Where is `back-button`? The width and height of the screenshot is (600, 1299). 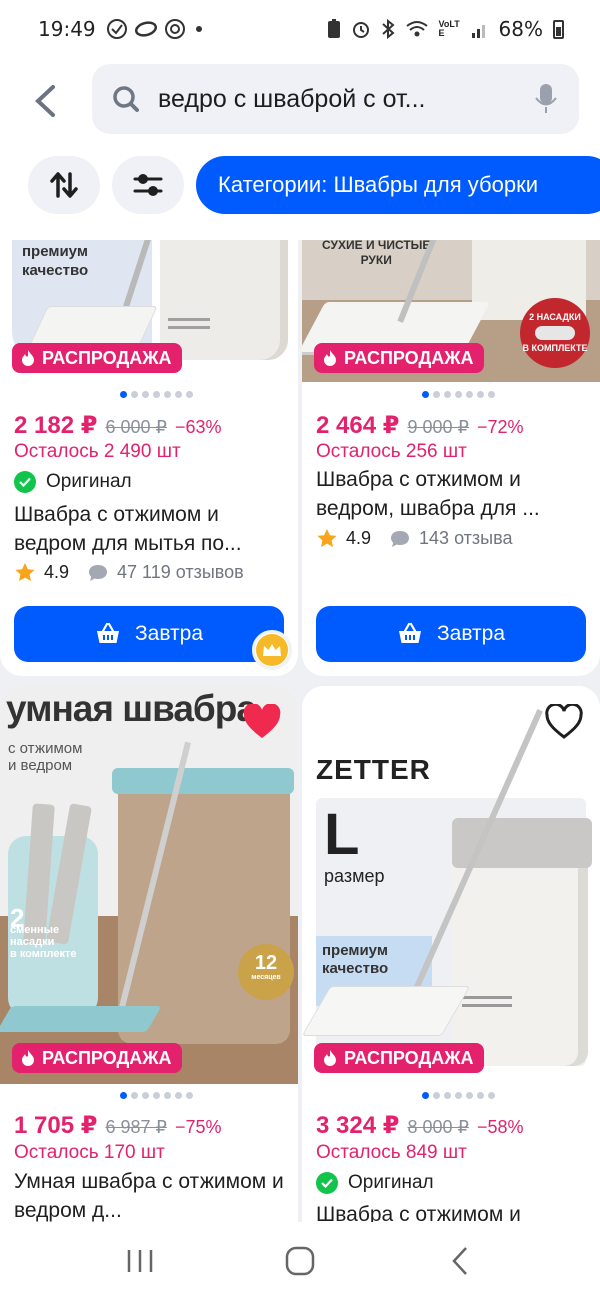 back-button is located at coordinates (45, 101).